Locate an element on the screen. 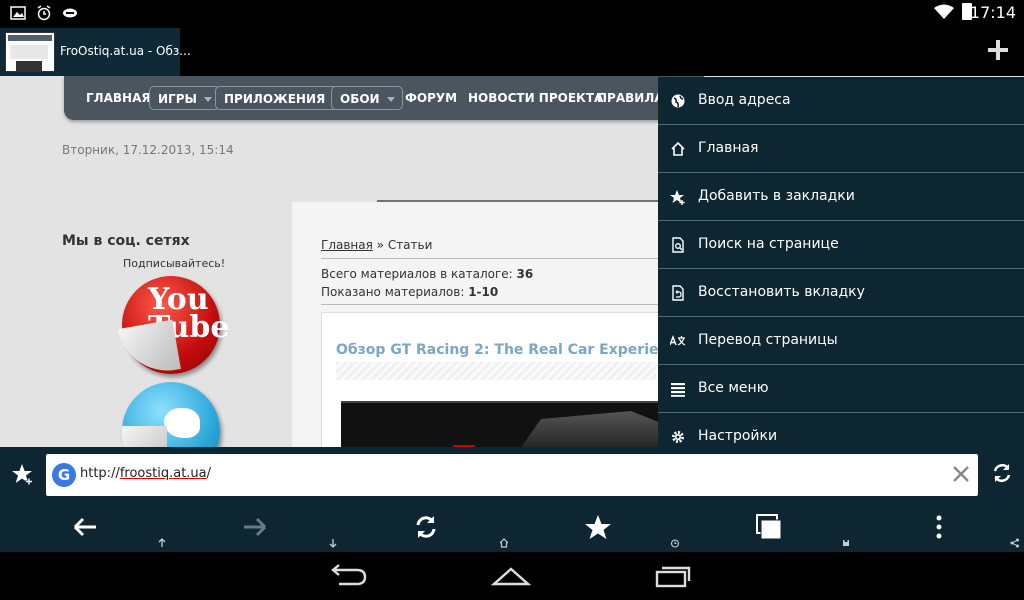  menu-item-translate: Перевод страницы is located at coordinates (841, 341).